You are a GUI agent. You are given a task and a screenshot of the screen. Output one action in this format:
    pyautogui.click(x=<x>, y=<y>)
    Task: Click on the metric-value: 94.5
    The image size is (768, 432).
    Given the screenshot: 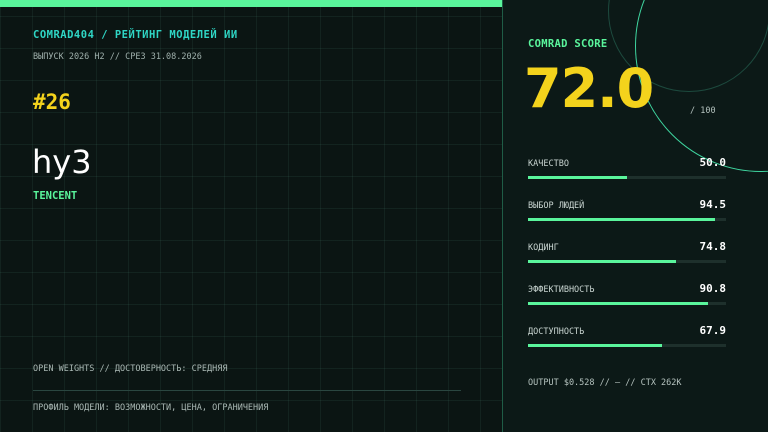 What is the action you would take?
    pyautogui.click(x=713, y=204)
    